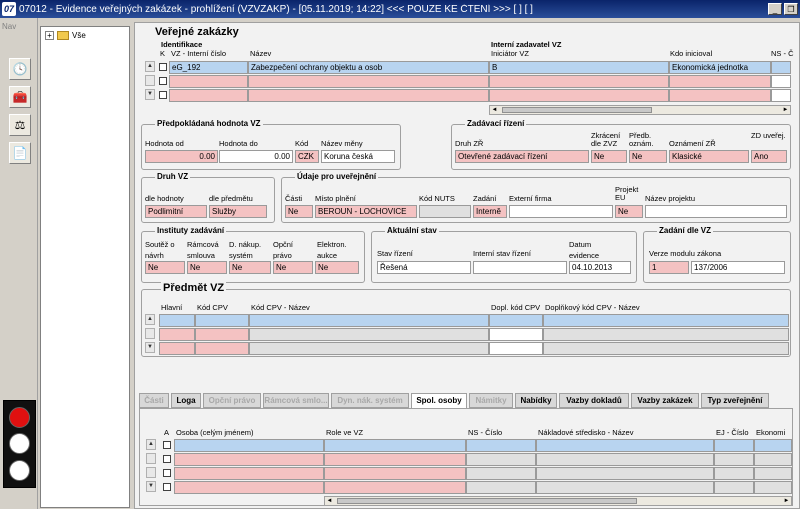 The height and width of the screenshot is (509, 800). I want to click on hodnota-do-field: 0.00, so click(256, 156).